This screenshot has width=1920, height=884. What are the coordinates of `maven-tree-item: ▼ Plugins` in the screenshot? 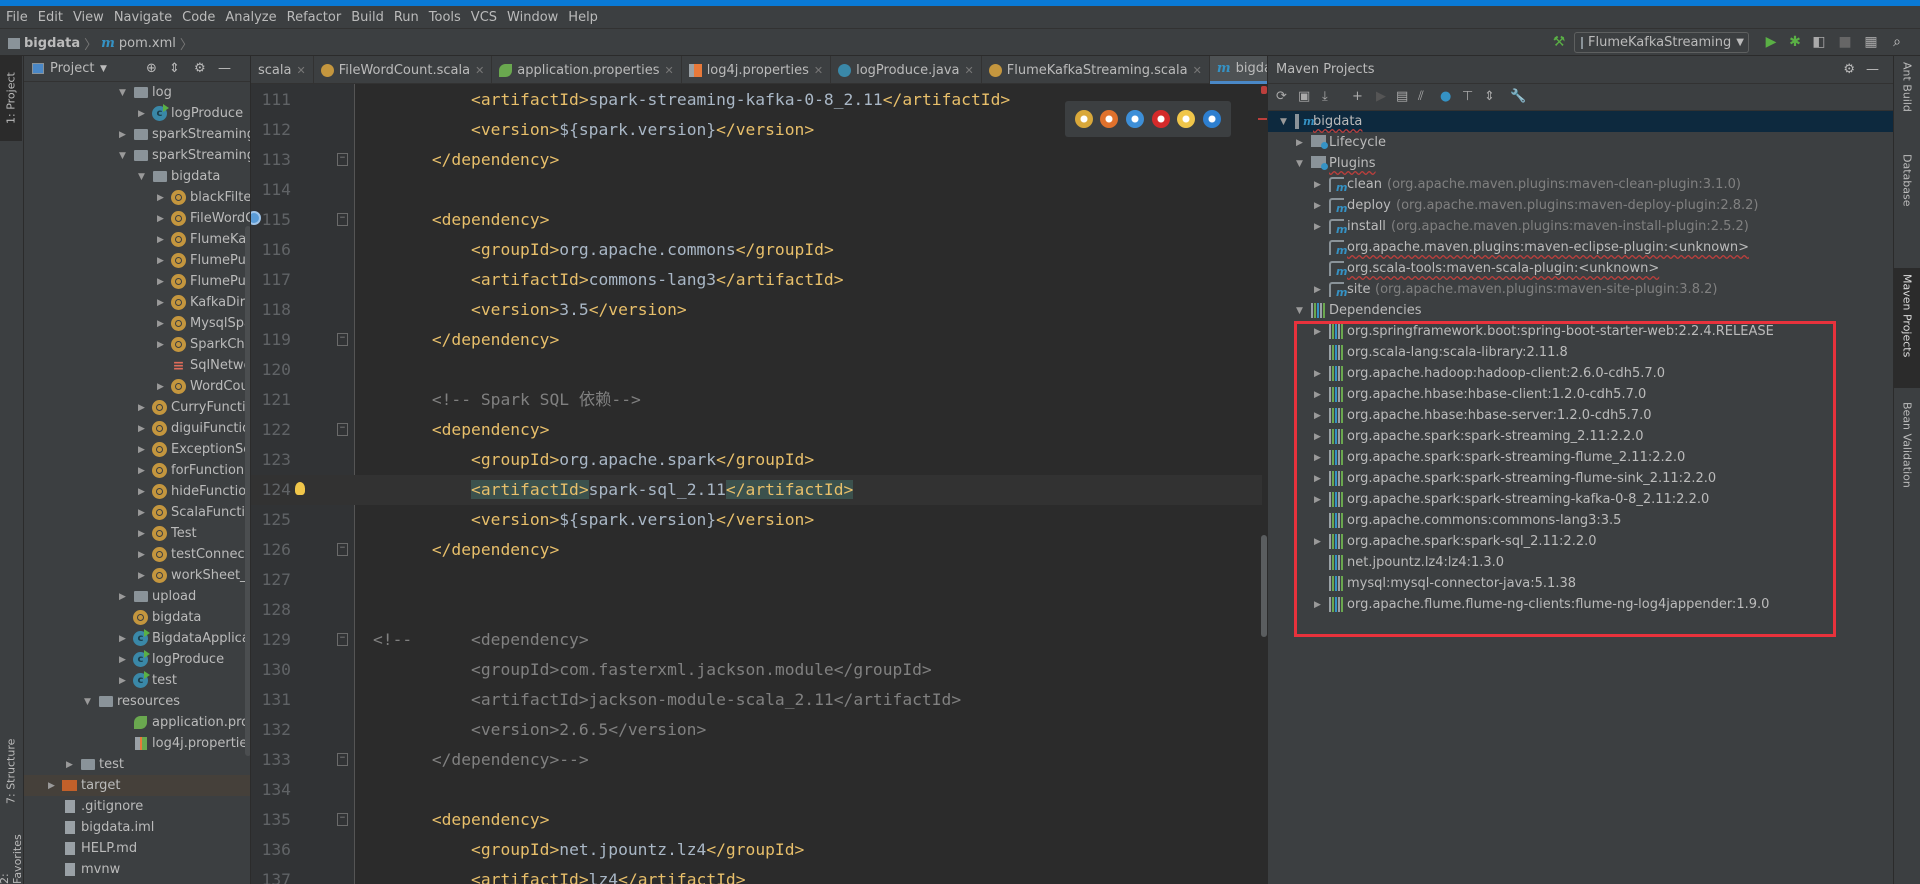 It's located at (1580, 163).